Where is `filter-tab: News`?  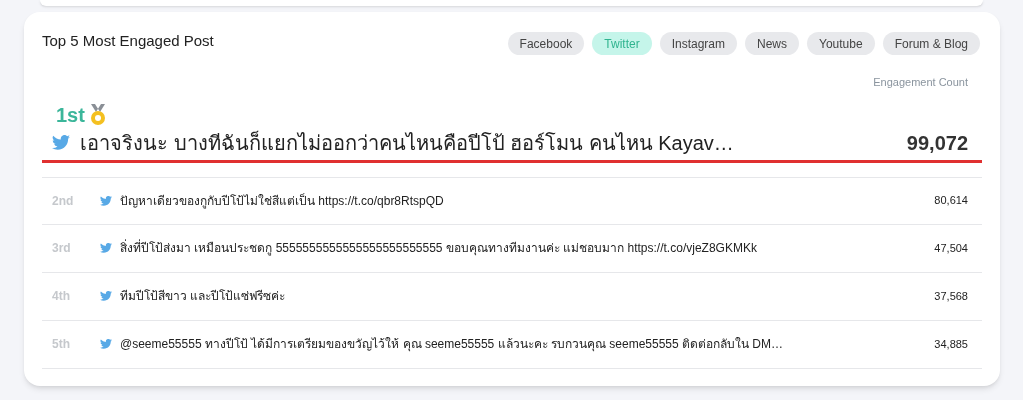
filter-tab: News is located at coordinates (772, 43).